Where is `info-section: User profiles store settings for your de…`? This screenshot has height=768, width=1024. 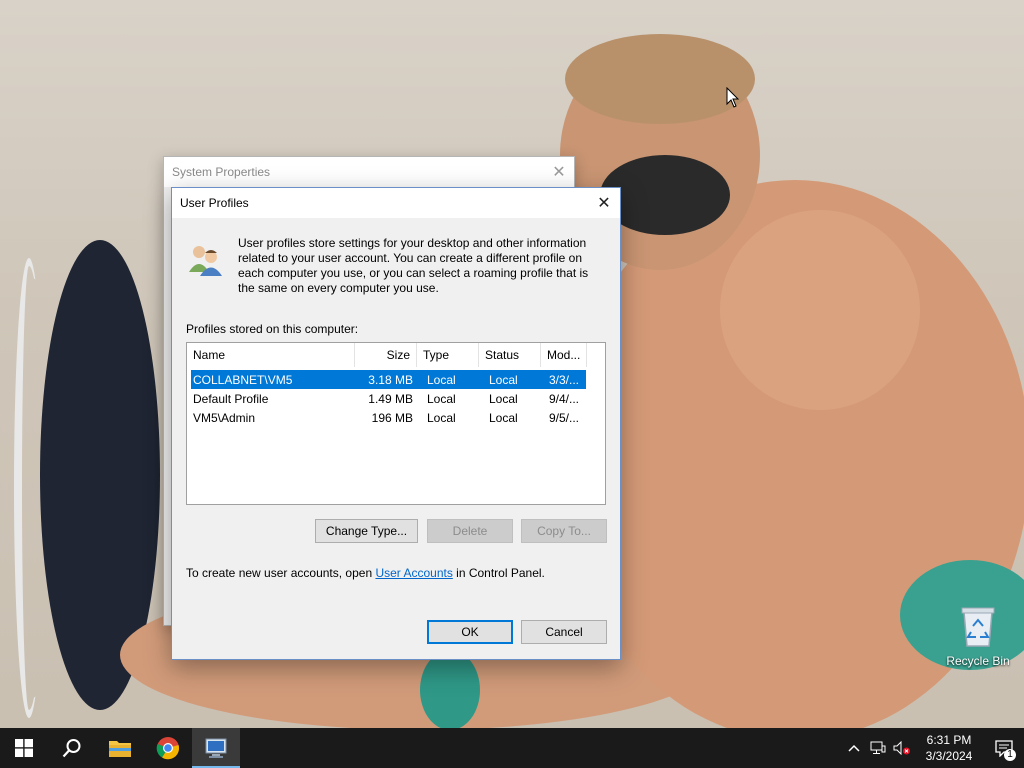 info-section: User profiles store settings for your de… is located at coordinates (396, 266).